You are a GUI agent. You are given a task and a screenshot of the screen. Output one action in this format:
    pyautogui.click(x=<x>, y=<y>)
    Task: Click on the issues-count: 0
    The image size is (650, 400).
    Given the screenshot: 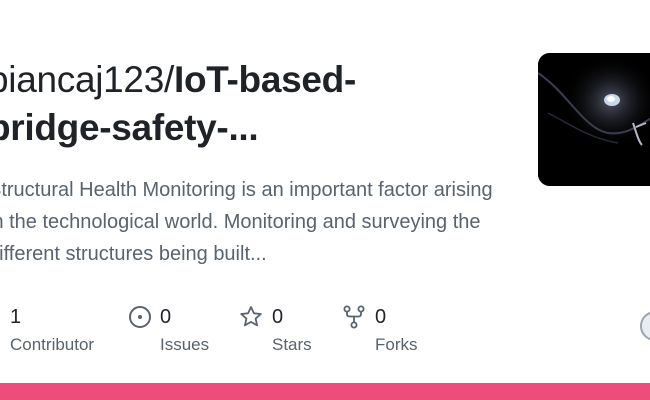 What is the action you would take?
    pyautogui.click(x=166, y=317)
    